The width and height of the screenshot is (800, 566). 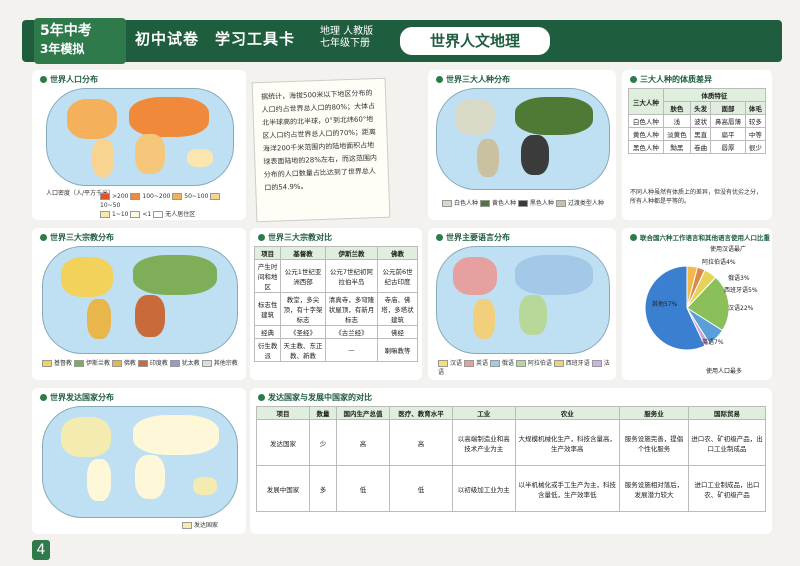 I want to click on pie-label: 汉语22%, so click(x=741, y=308).